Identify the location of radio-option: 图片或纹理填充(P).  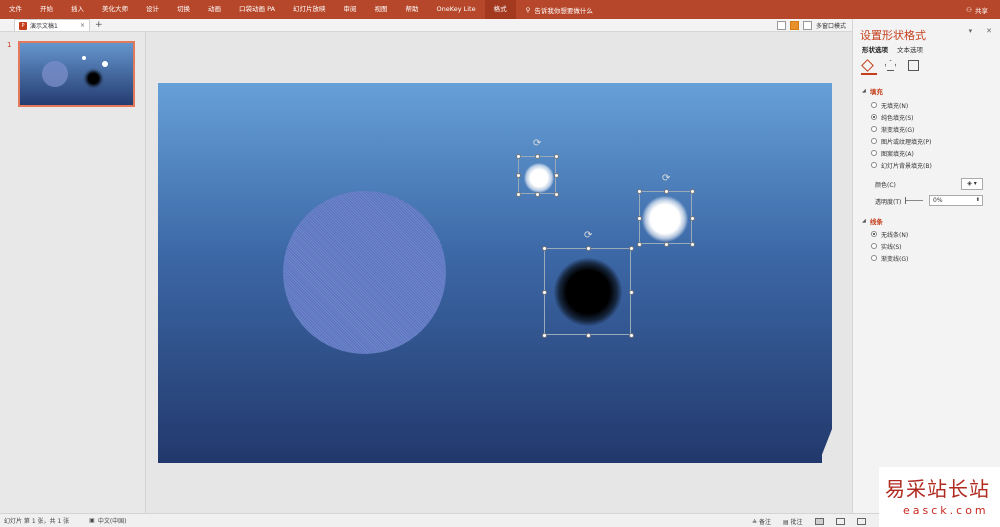
(901, 141).